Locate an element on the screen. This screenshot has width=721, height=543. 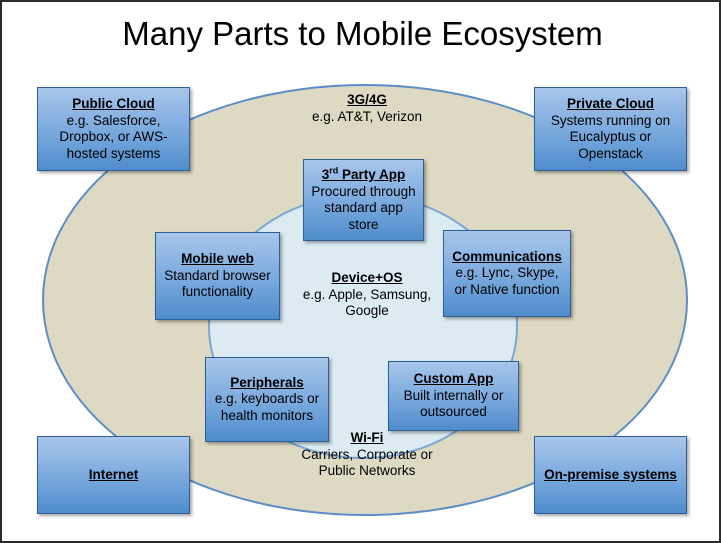
page-title: Many Parts to Mobile Ecosystem is located at coordinates (362, 33).